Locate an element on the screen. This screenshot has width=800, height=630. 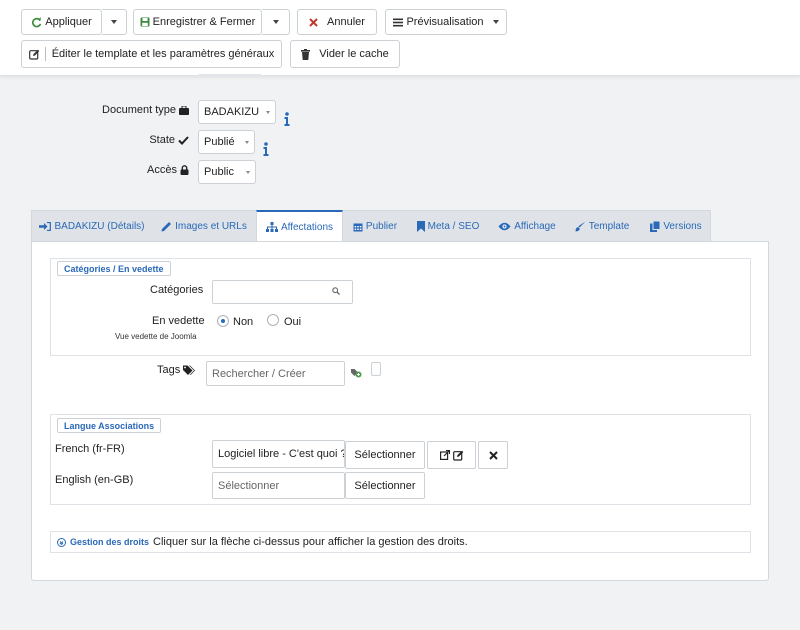
toolbar-divider is located at coordinates (230, 75).